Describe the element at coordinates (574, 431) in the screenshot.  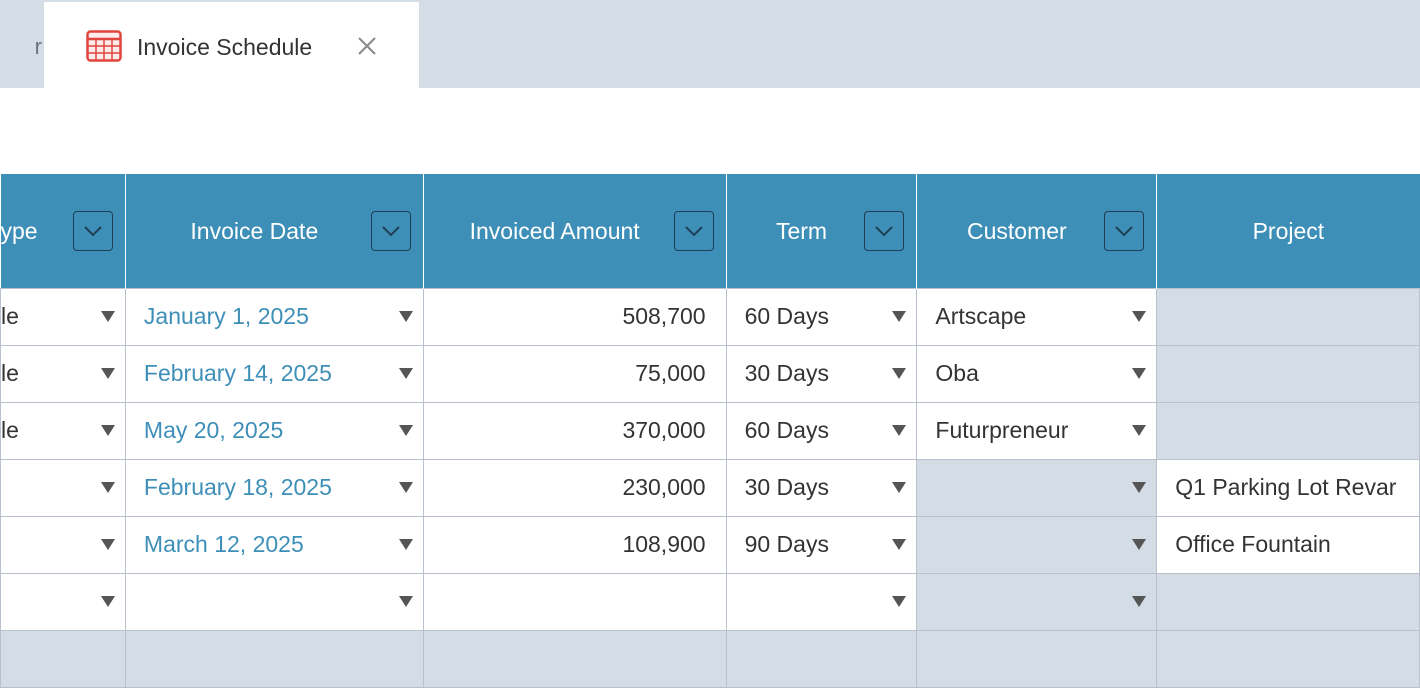
I see `cell-invoiced-amount: 370,000` at that location.